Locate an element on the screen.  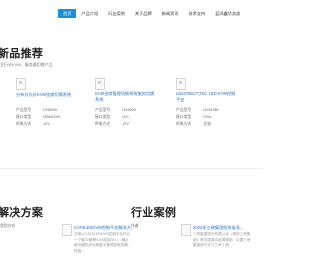
solution-thumbnail is located at coordinates (67, 230).